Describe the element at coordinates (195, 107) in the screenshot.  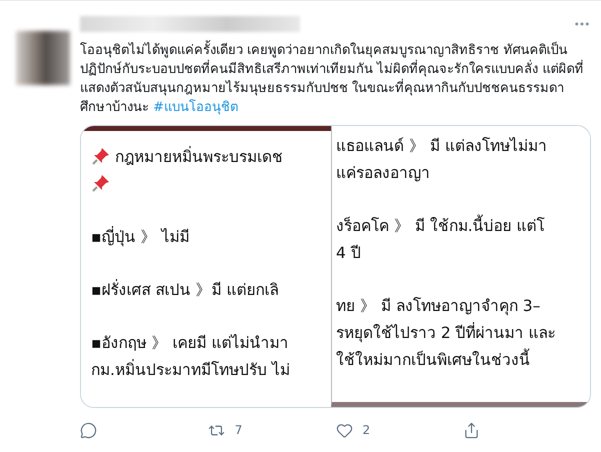
I see `hashtag-link: #แบนโออนุชิต` at that location.